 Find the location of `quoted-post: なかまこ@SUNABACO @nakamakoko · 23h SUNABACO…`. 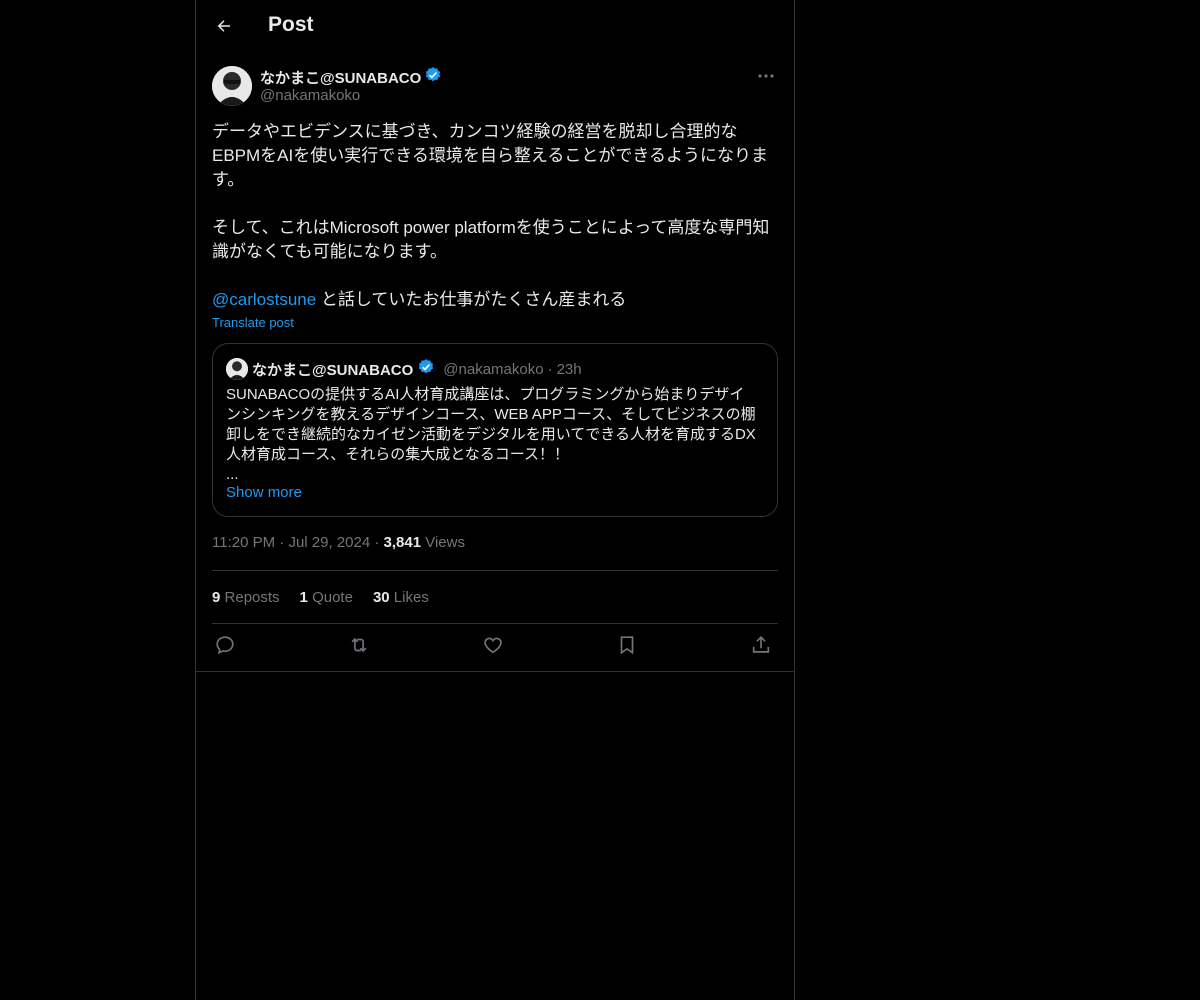

quoted-post: なかまこ@SUNABACO @nakamakoko · 23h SUNABACO… is located at coordinates (495, 430).